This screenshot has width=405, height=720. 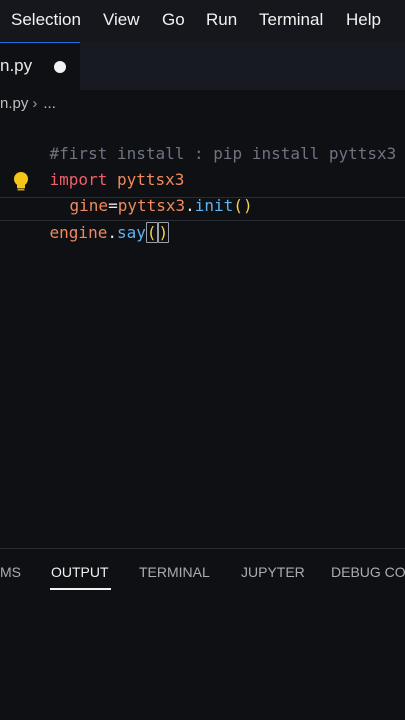 I want to click on active-tab-indicator, so click(x=80, y=589).